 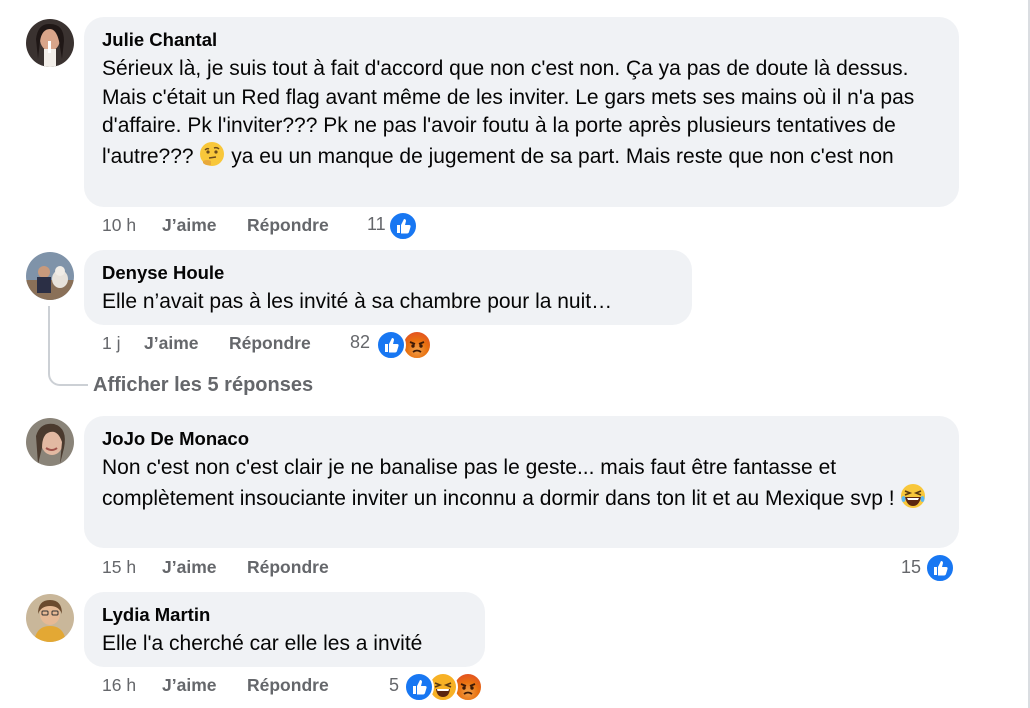 I want to click on view-replies-link: Afficher les 5 réponses, so click(x=203, y=385).